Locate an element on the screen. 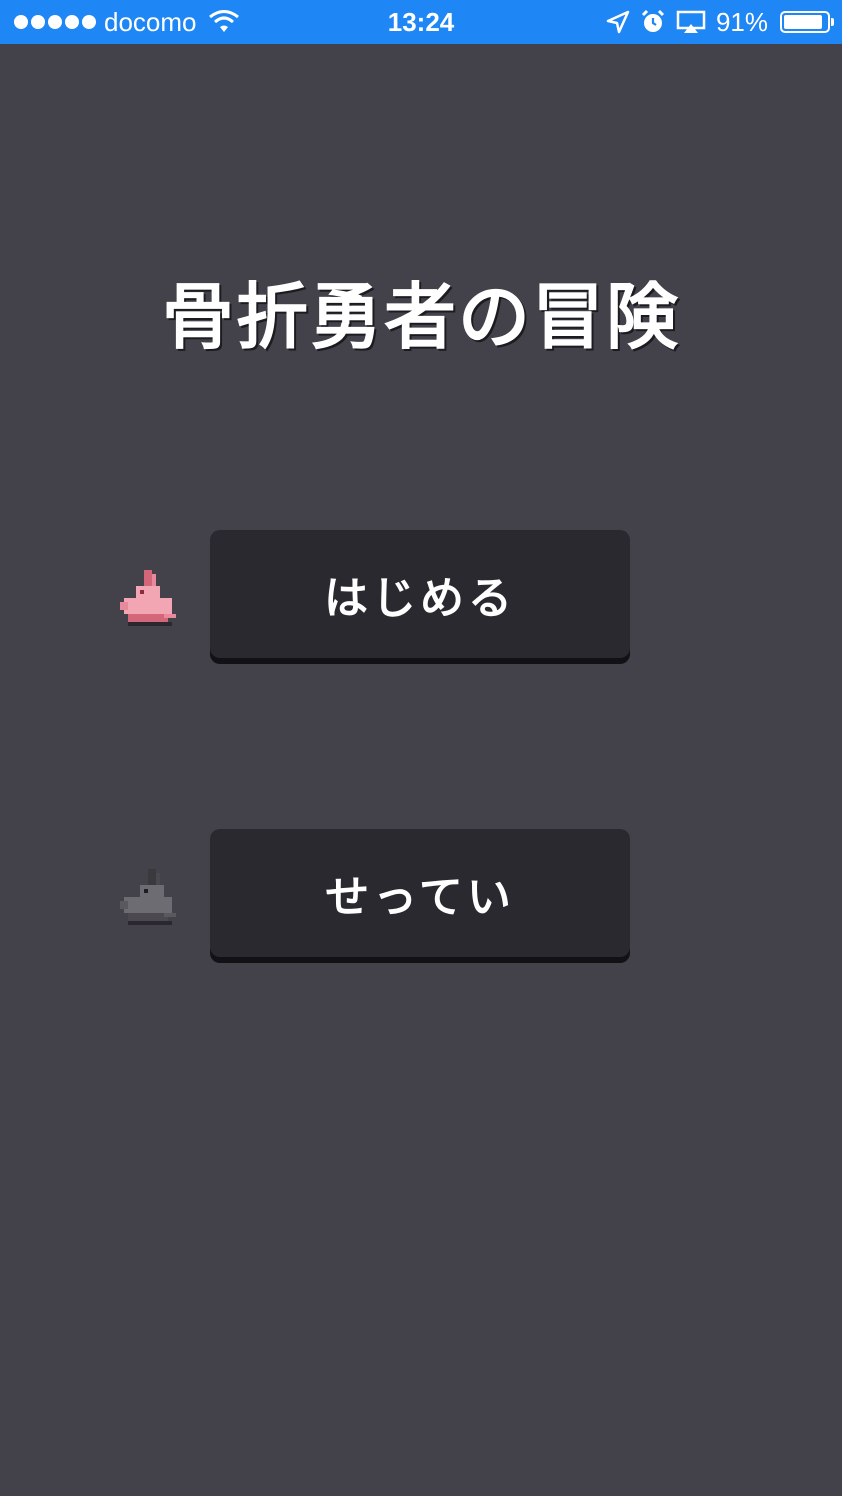 Image resolution: width=842 pixels, height=1496 pixels. status-right: 91% is located at coordinates (720, 22).